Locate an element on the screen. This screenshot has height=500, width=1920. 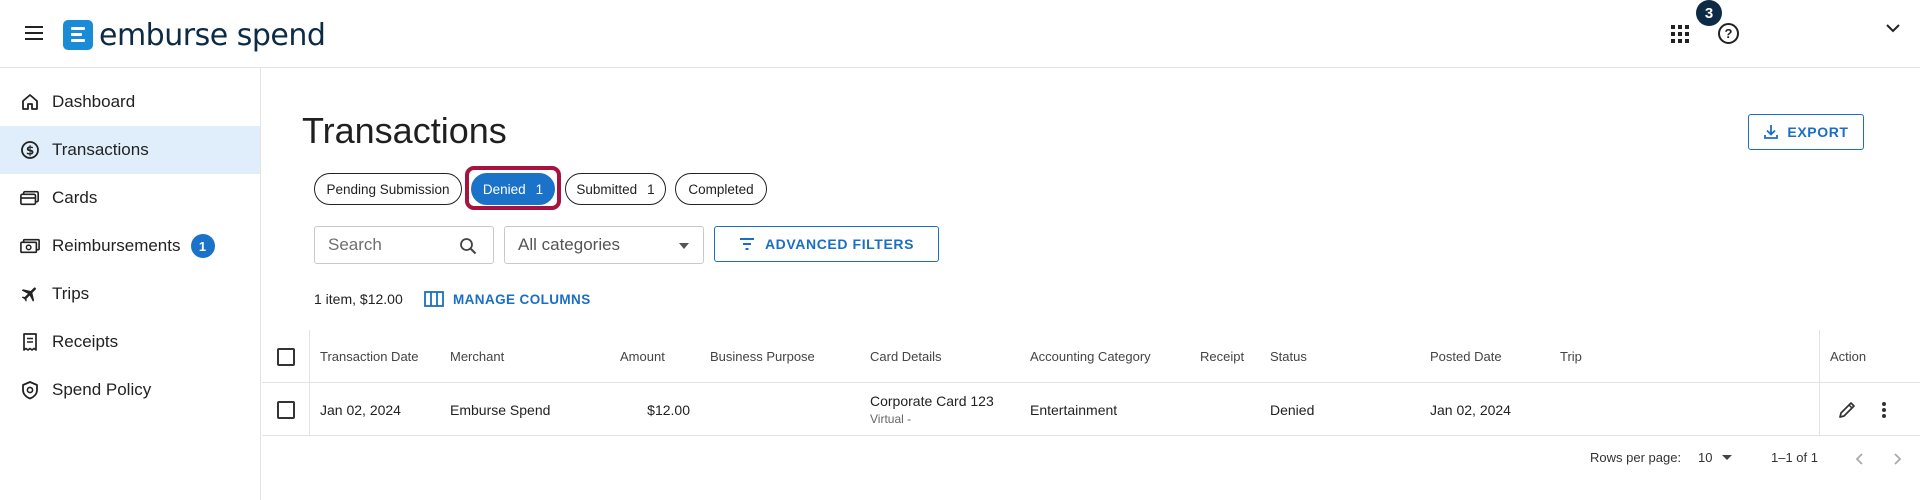
export-button: EXPORT is located at coordinates (1806, 132).